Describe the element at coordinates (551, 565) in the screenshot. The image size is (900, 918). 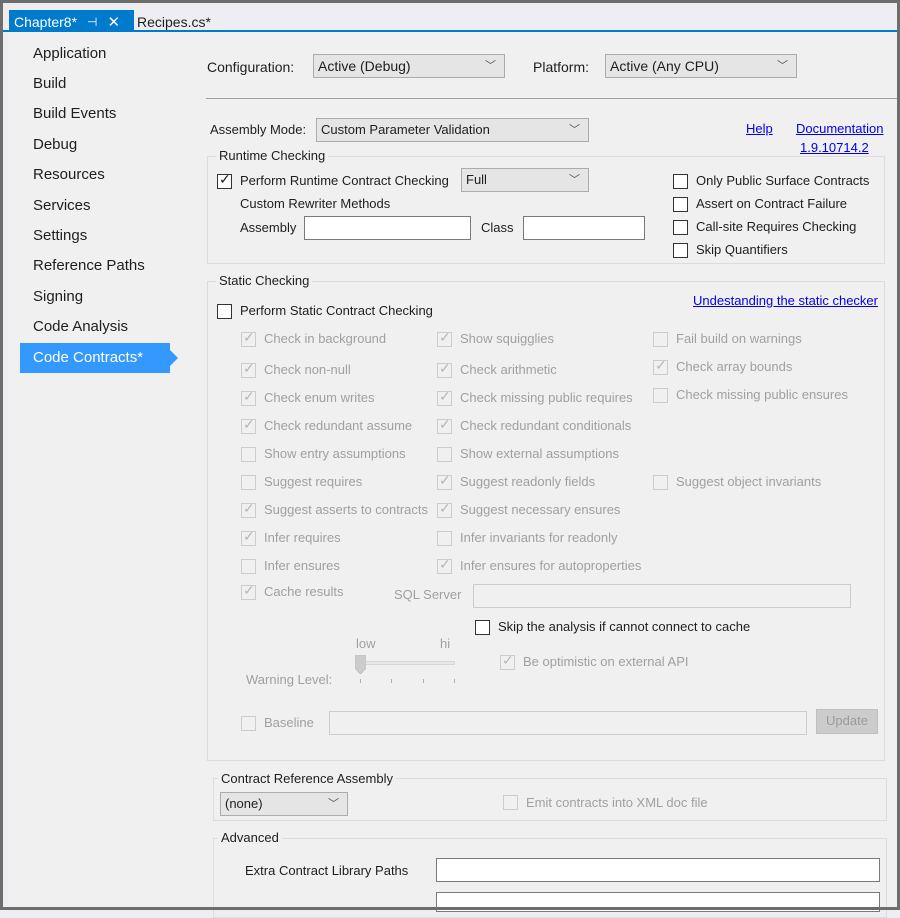
I see `static-option-label: Infer ensures for autoproperties` at that location.